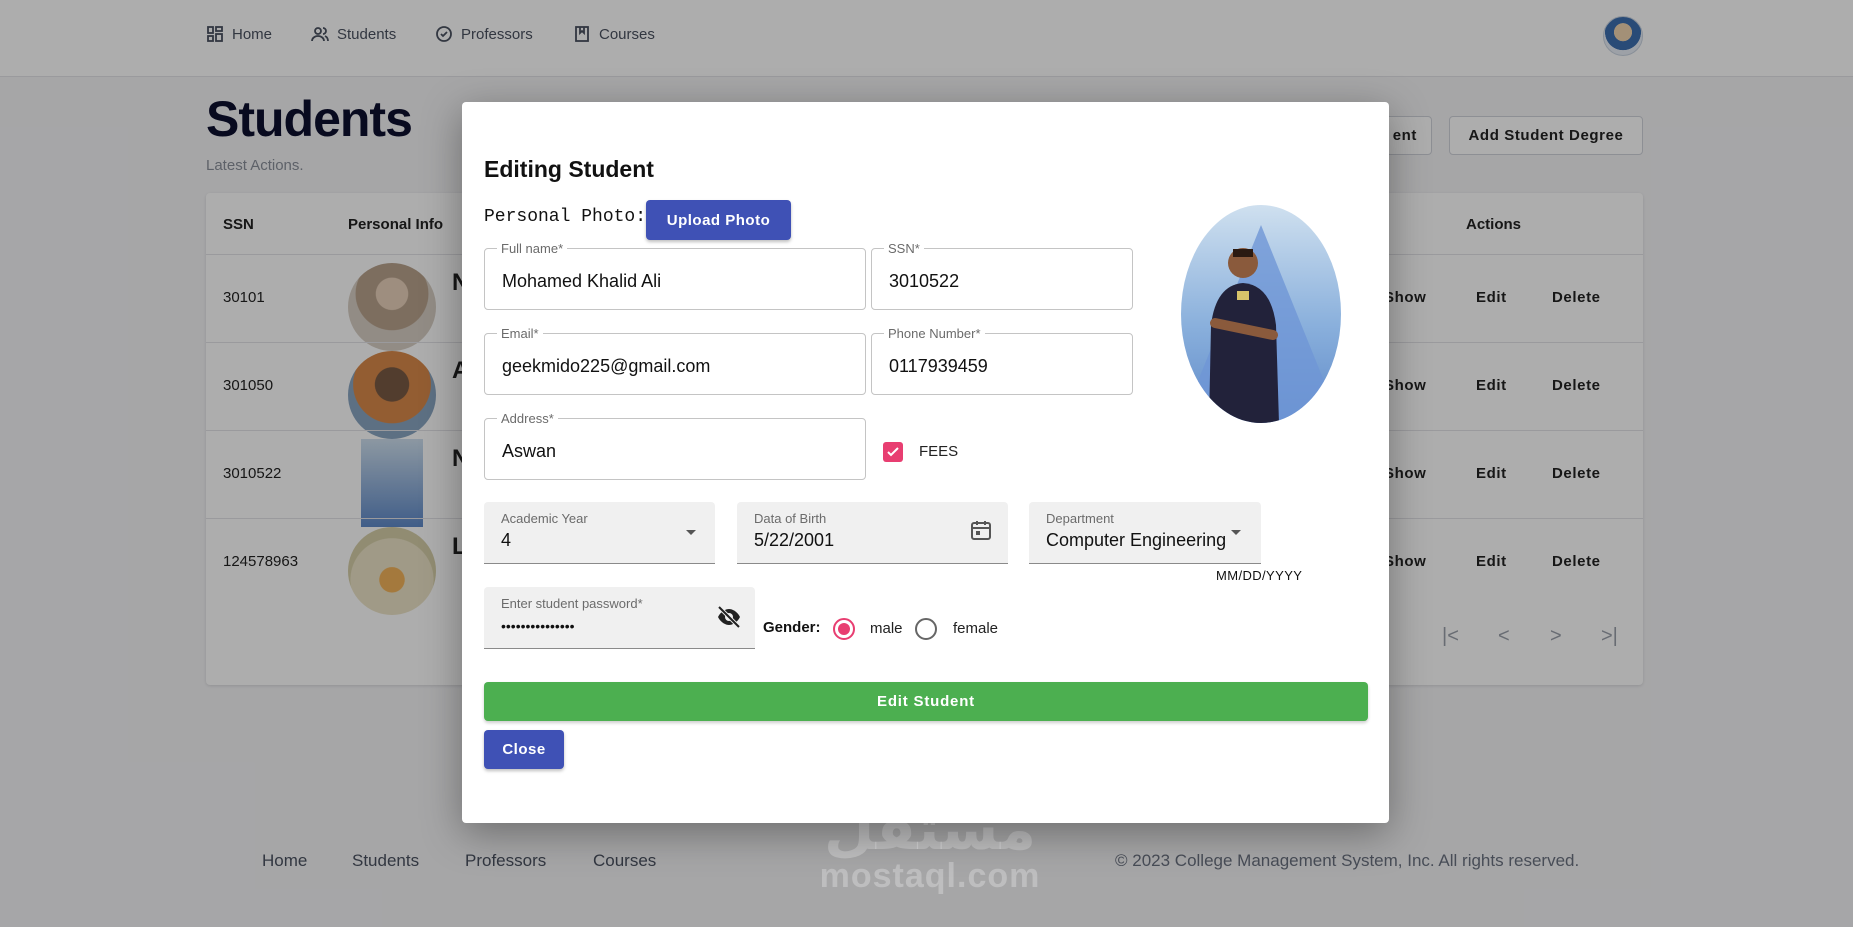  What do you see at coordinates (718, 220) in the screenshot?
I see `upload-photo-button: Upload Photo` at bounding box center [718, 220].